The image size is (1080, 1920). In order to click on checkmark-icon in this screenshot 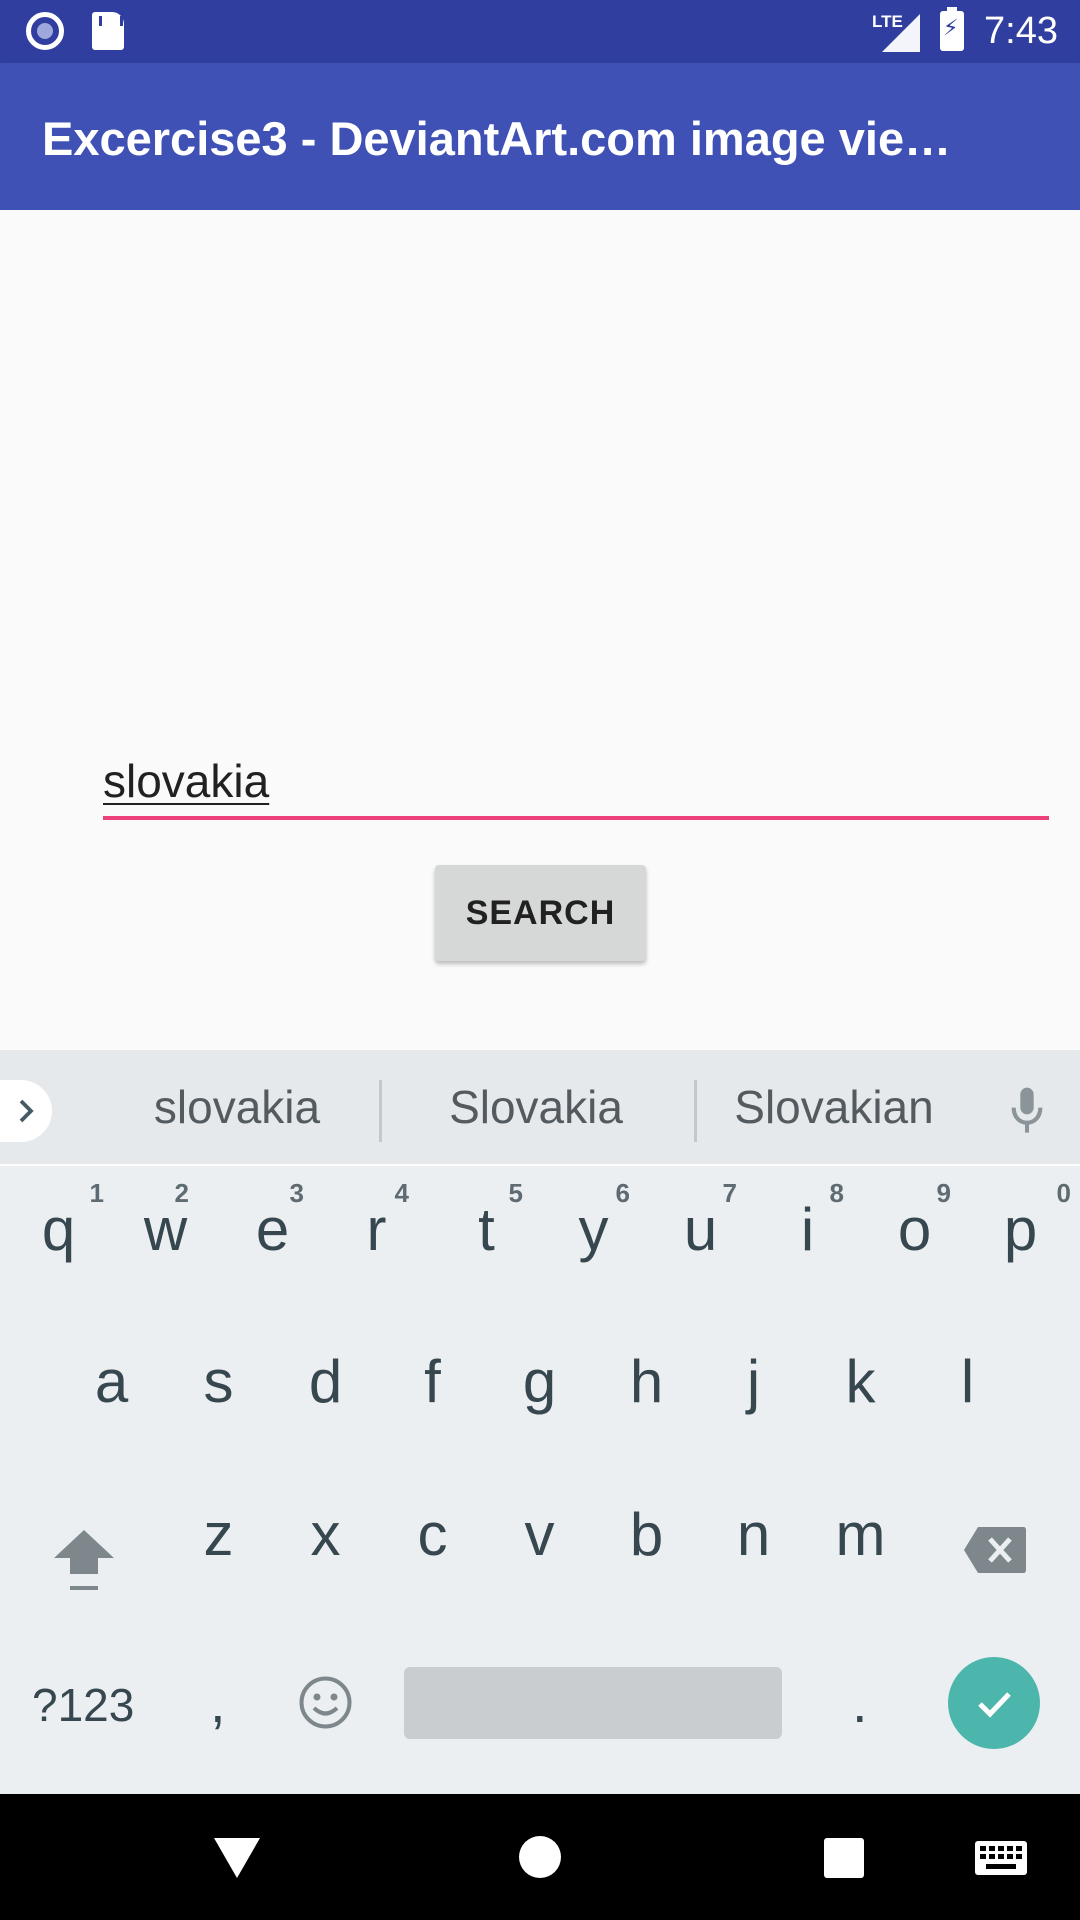, I will do `click(994, 1705)`.